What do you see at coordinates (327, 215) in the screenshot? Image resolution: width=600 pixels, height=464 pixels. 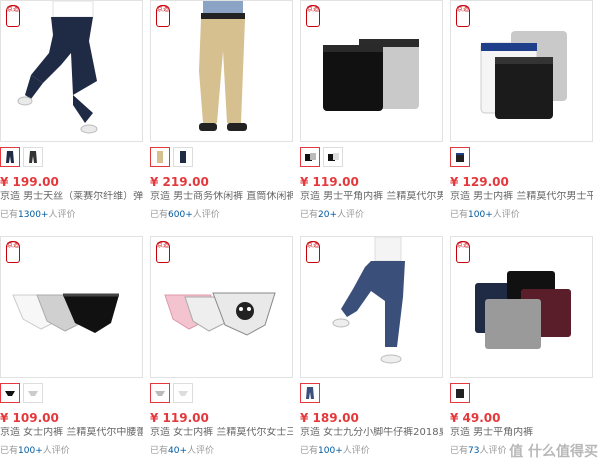 I see `review-count-link: 20+` at bounding box center [327, 215].